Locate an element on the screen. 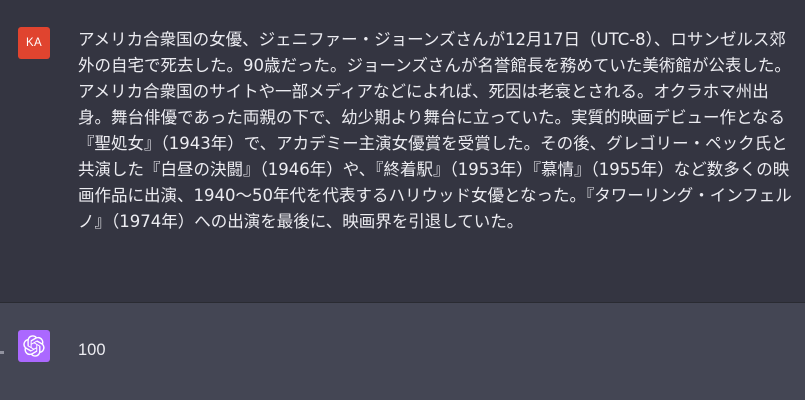  user-avatar-initials: KA is located at coordinates (34, 43).